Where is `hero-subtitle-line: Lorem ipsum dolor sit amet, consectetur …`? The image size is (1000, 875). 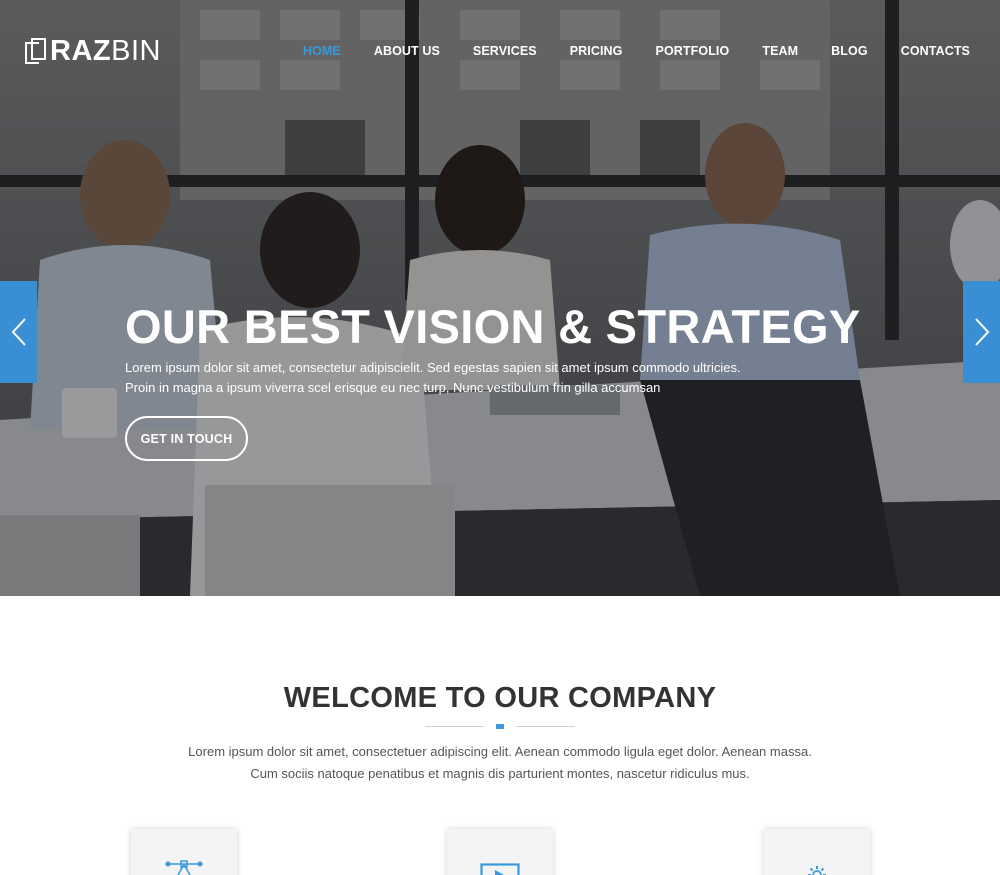 hero-subtitle-line: Lorem ipsum dolor sit amet, consectetur … is located at coordinates (433, 367).